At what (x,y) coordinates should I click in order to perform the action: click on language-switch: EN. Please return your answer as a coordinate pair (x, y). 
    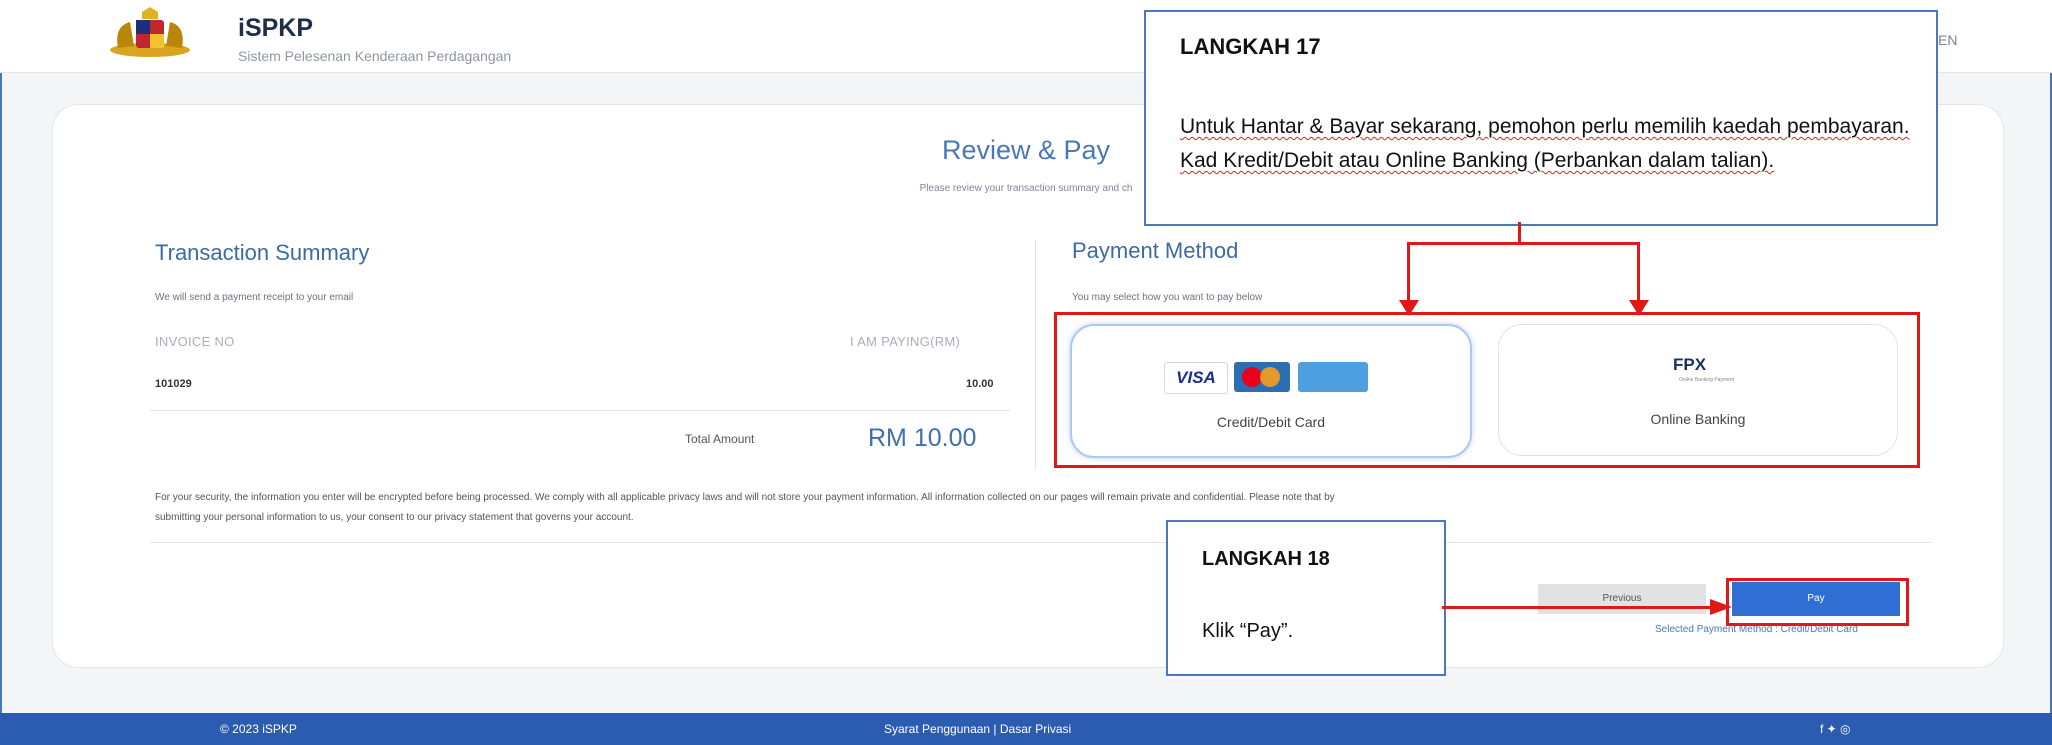
    Looking at the image, I should click on (1947, 40).